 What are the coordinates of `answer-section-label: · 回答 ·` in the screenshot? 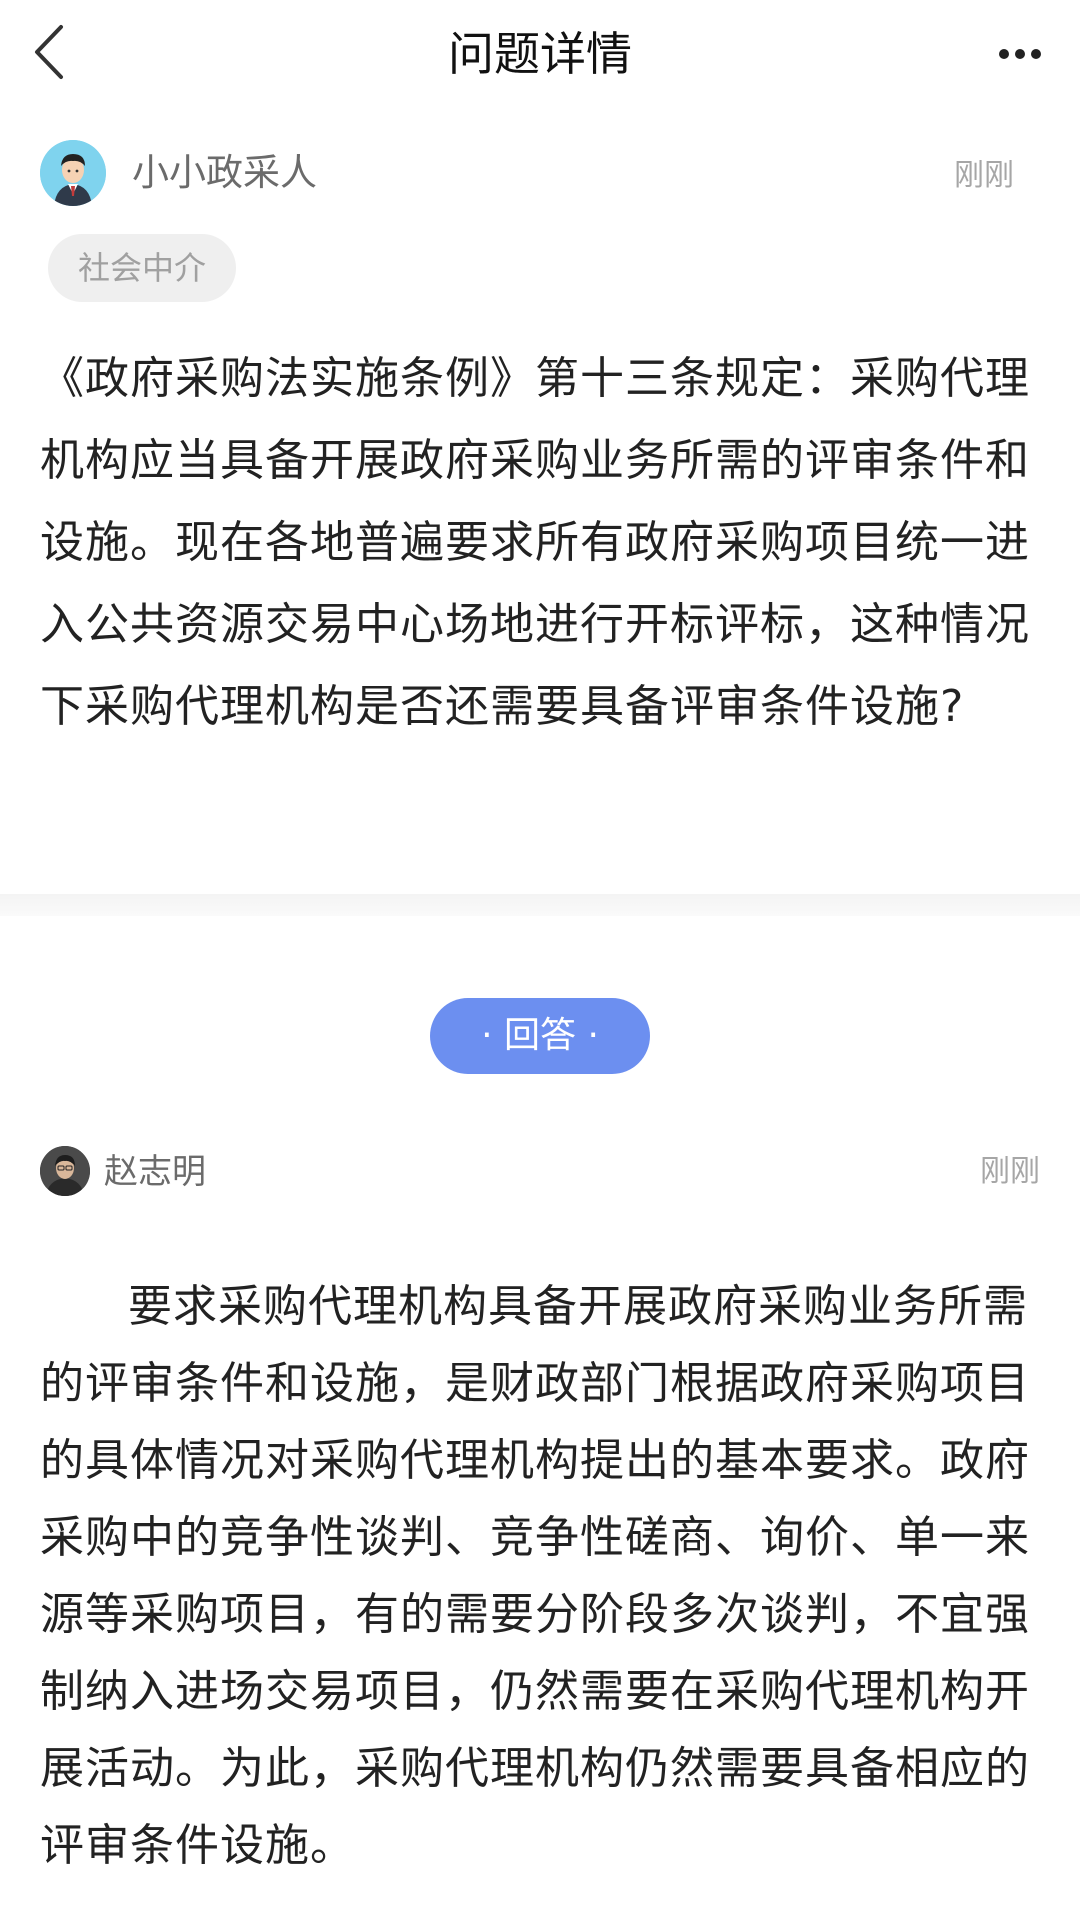 It's located at (540, 1036).